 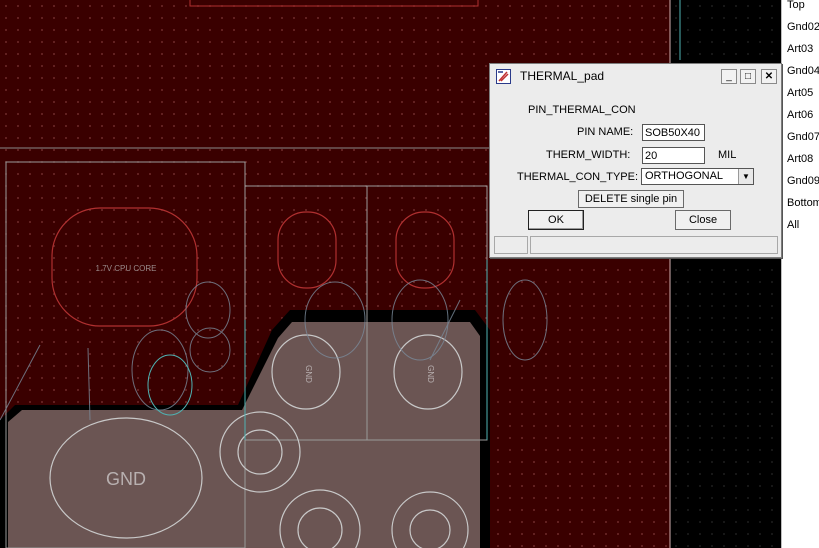 What do you see at coordinates (562, 76) in the screenshot?
I see `dialog-title: THERMAL_pad` at bounding box center [562, 76].